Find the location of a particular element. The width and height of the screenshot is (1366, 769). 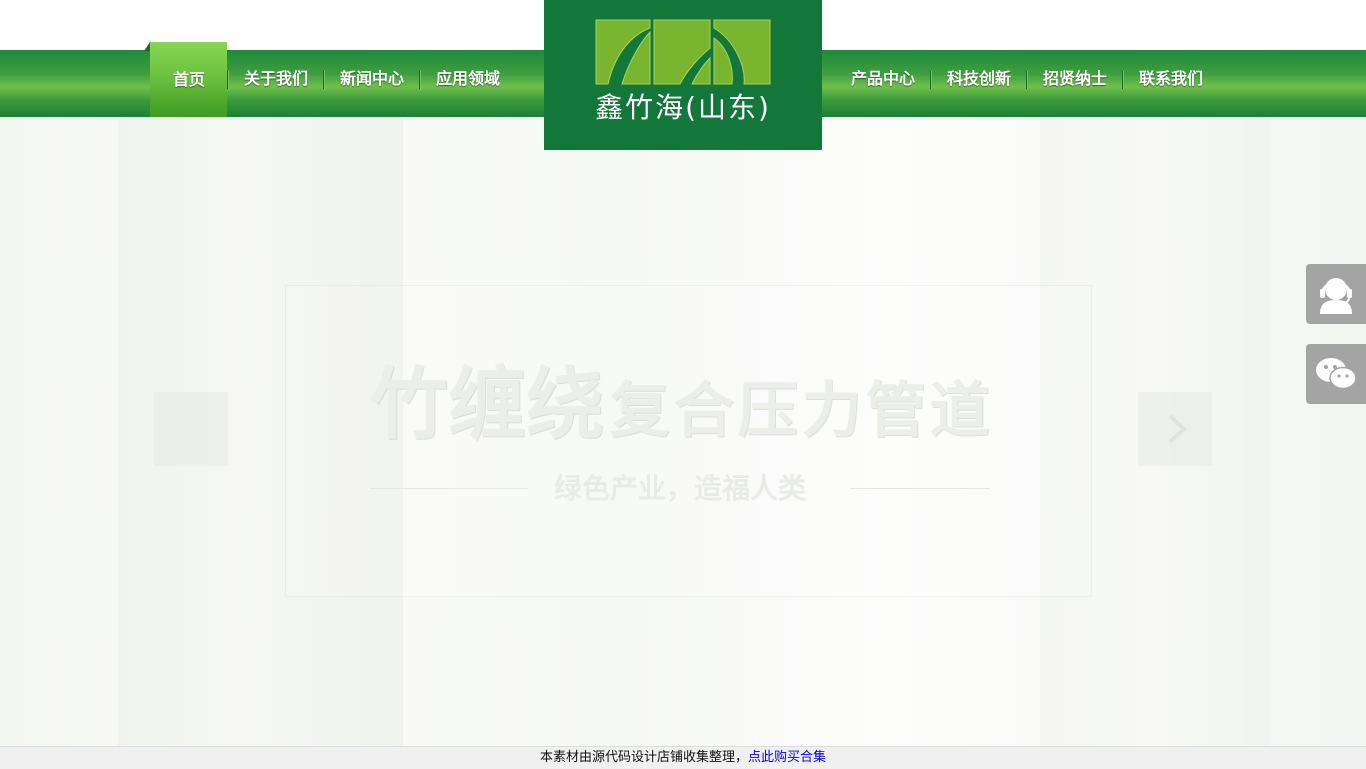

nav-item-innovation: 科技创新 is located at coordinates (979, 83).